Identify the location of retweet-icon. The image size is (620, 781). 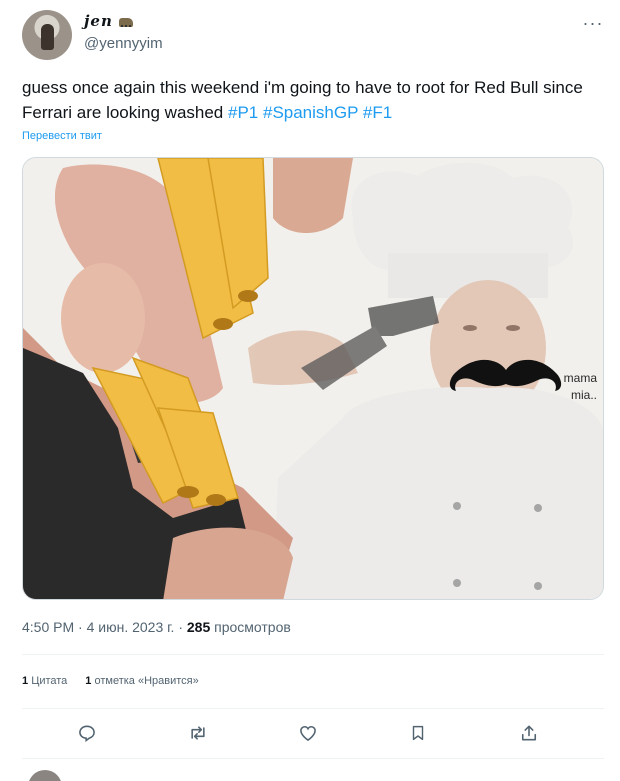
(197, 733).